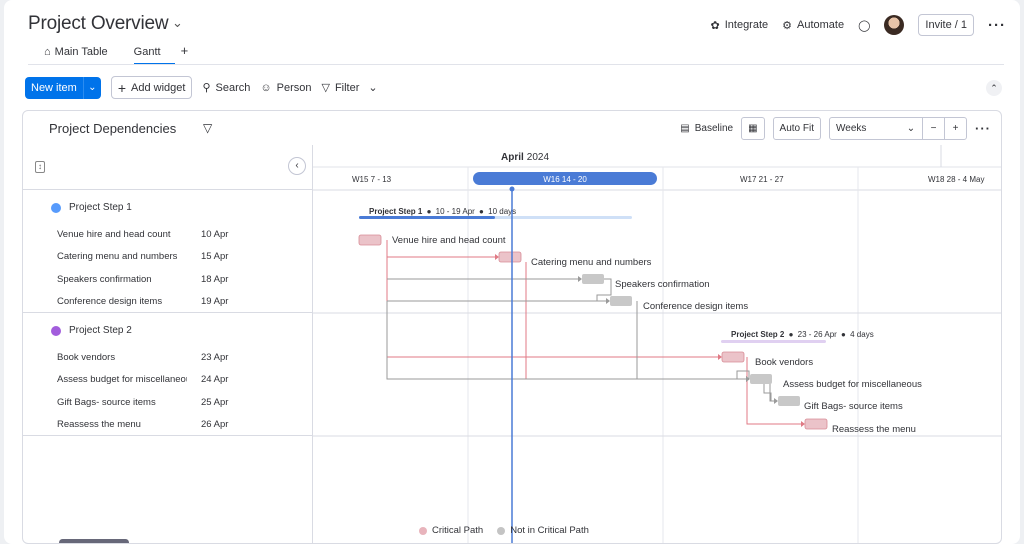  What do you see at coordinates (449, 240) in the screenshot?
I see `task-bar-label: Venue hire and head count` at bounding box center [449, 240].